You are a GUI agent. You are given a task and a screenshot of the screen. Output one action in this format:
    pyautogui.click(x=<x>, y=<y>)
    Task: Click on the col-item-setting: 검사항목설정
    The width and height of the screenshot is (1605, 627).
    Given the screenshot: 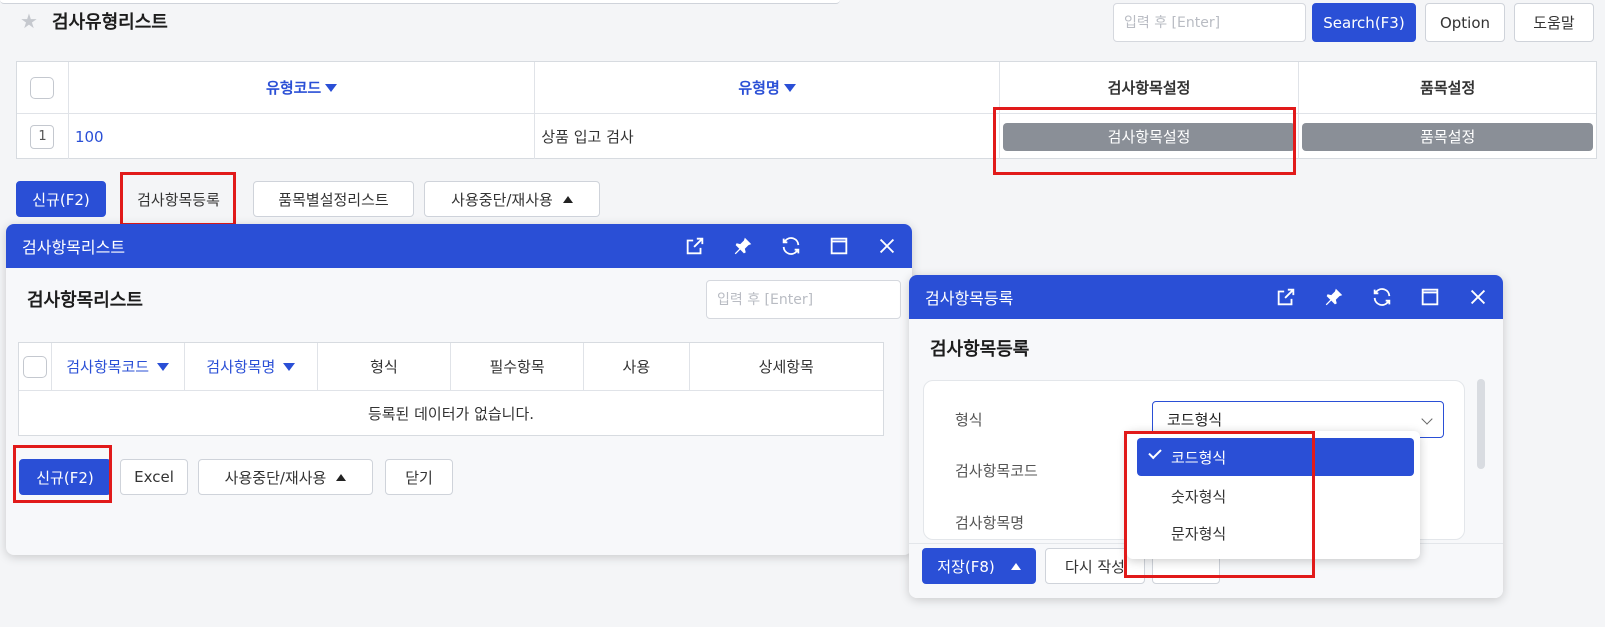 What is the action you would take?
    pyautogui.click(x=1150, y=87)
    